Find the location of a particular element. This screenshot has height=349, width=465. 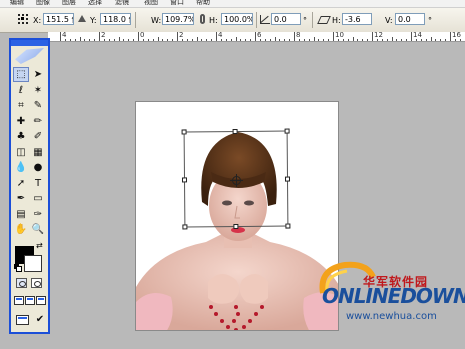

skew-h-field: -3.6 is located at coordinates (357, 19).